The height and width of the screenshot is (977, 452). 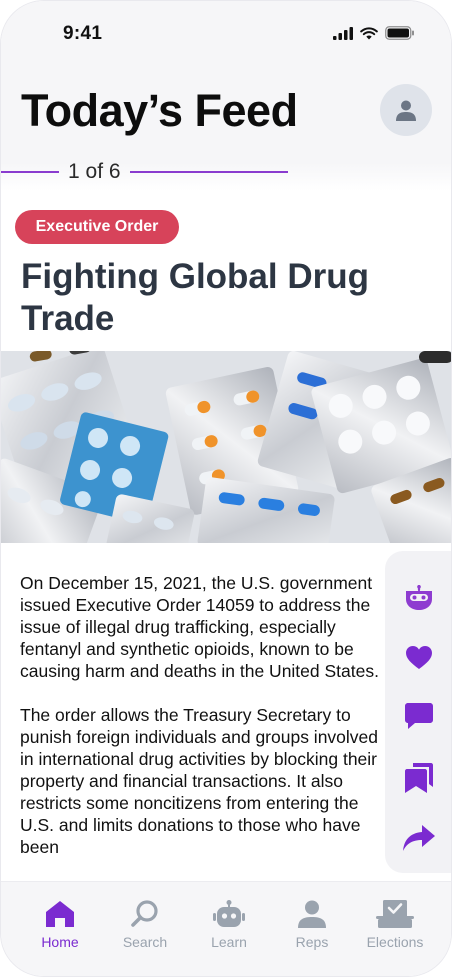 I want to click on ballot-icon, so click(x=395, y=914).